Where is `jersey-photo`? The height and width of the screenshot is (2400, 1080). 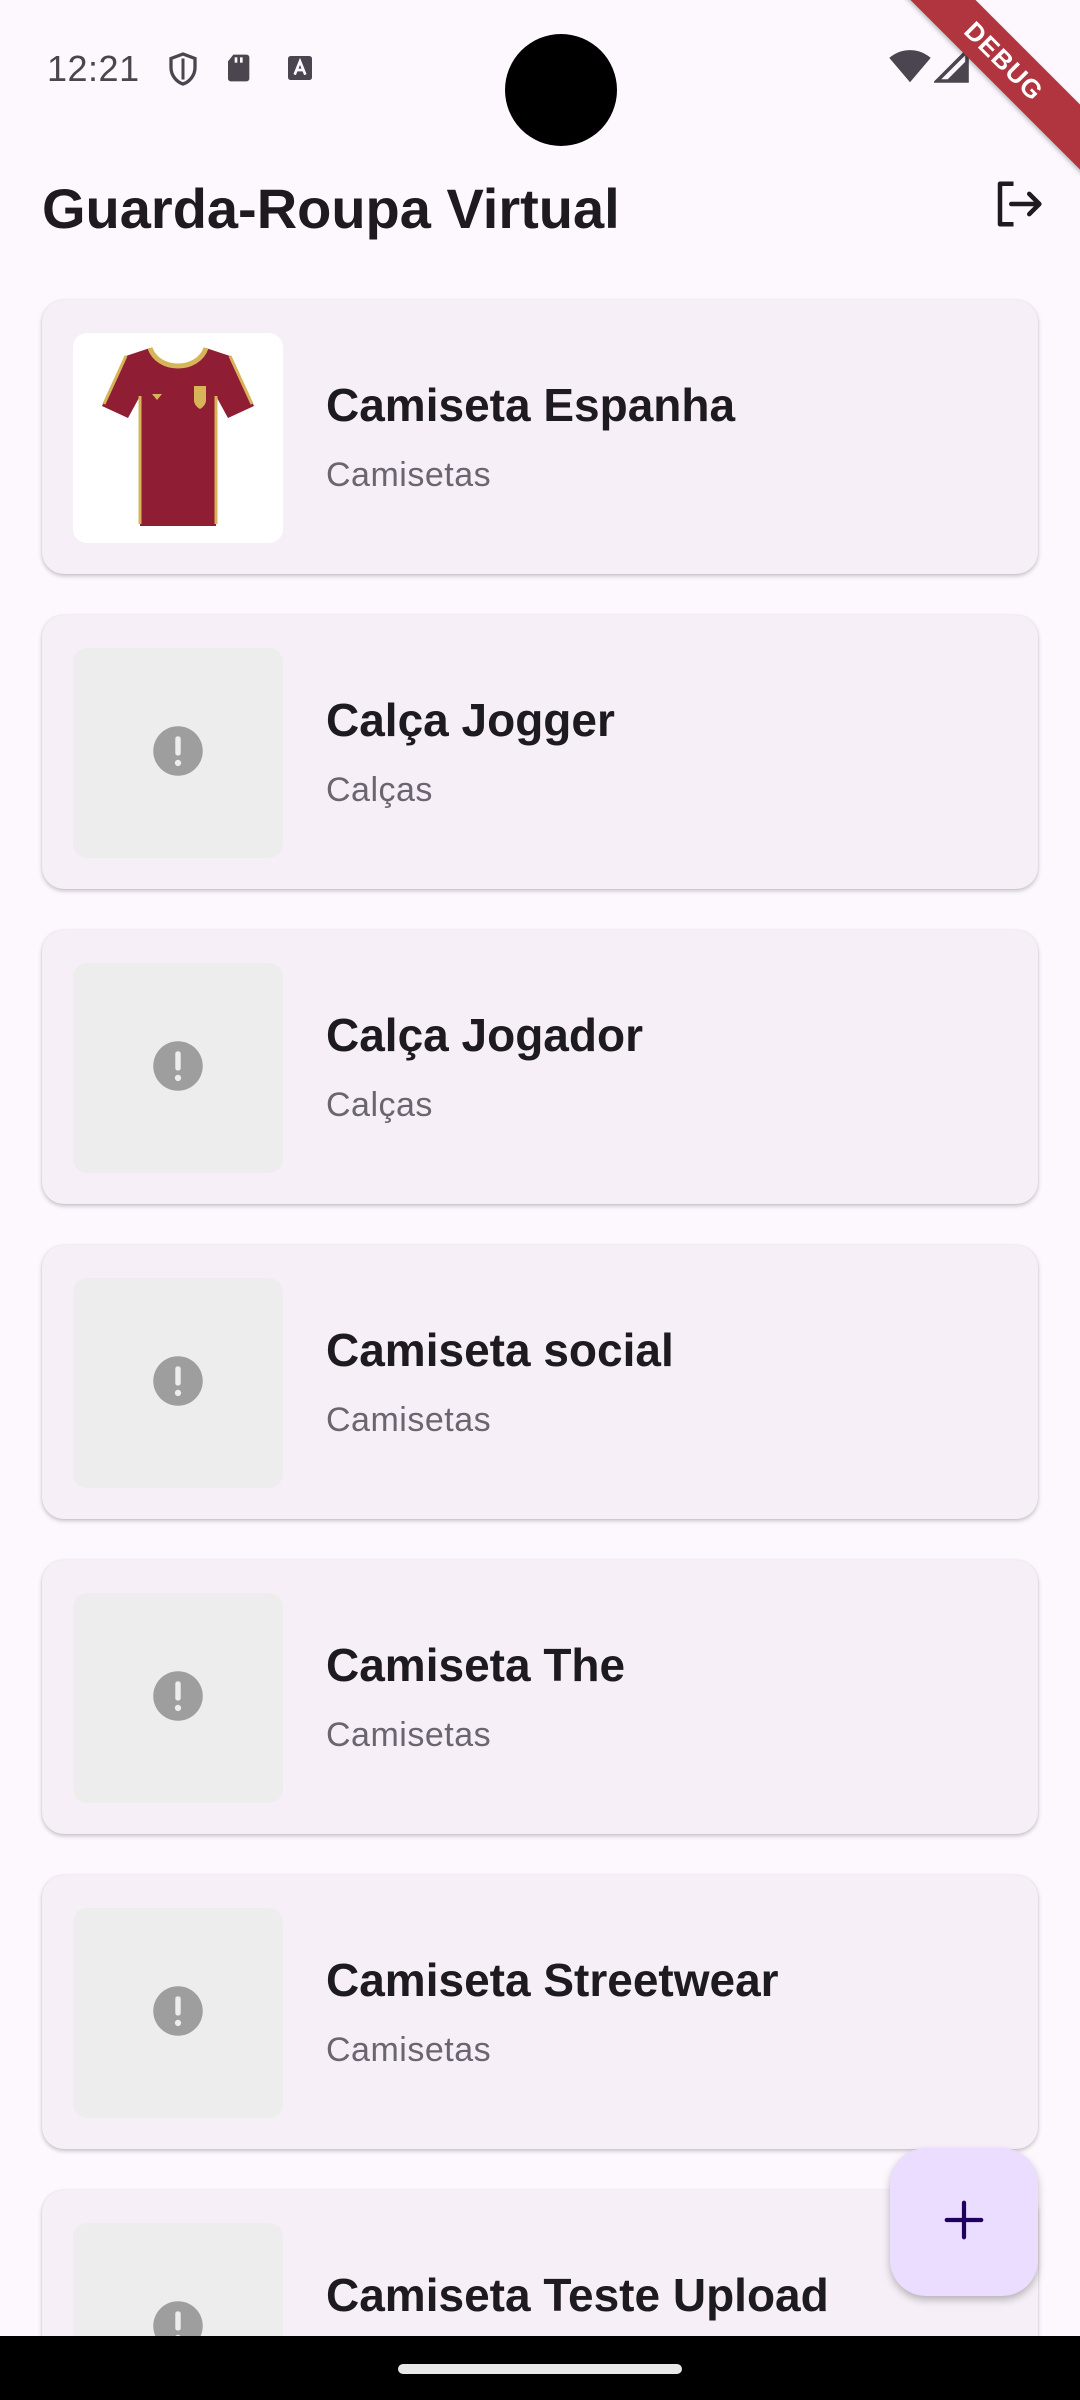
jersey-photo is located at coordinates (178, 438).